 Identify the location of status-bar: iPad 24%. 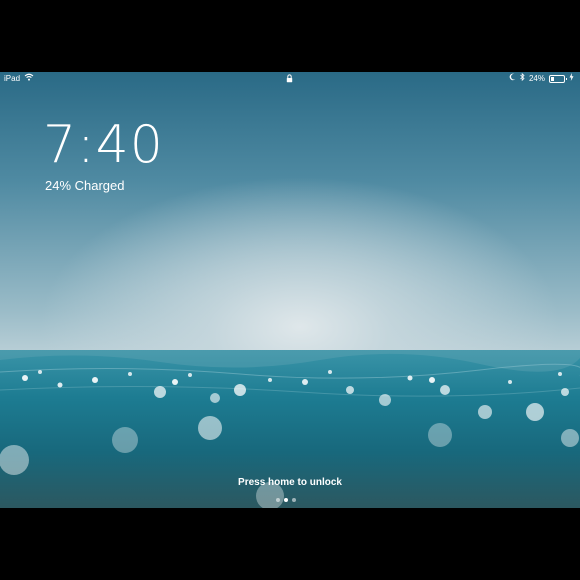
(290, 79).